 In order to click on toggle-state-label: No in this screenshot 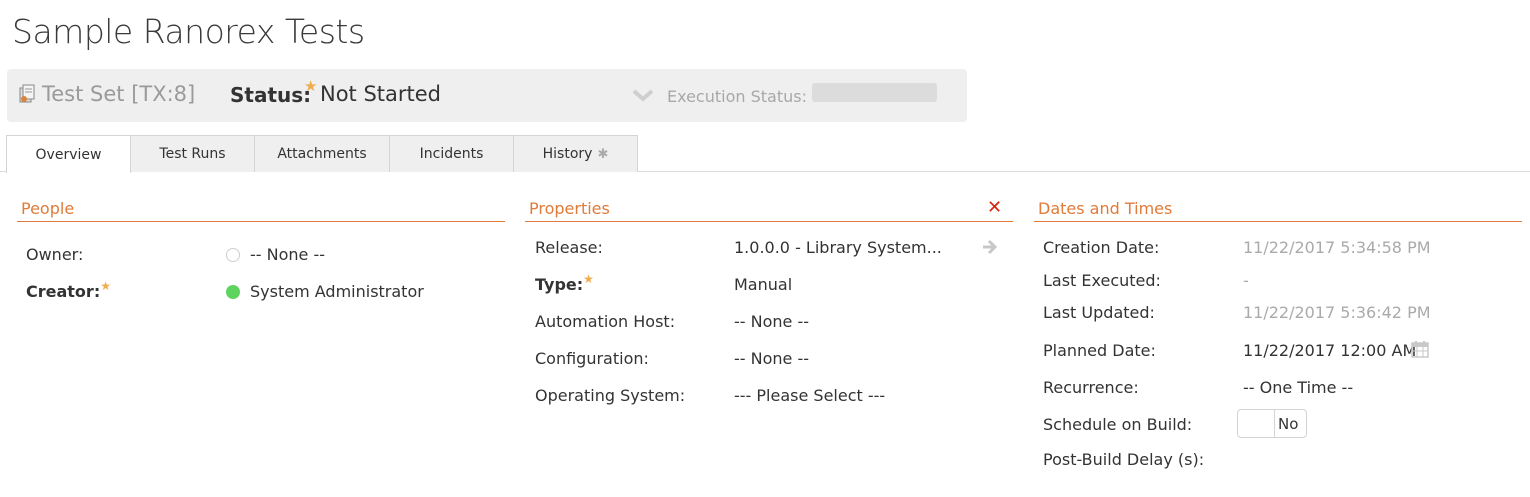, I will do `click(1288, 424)`.